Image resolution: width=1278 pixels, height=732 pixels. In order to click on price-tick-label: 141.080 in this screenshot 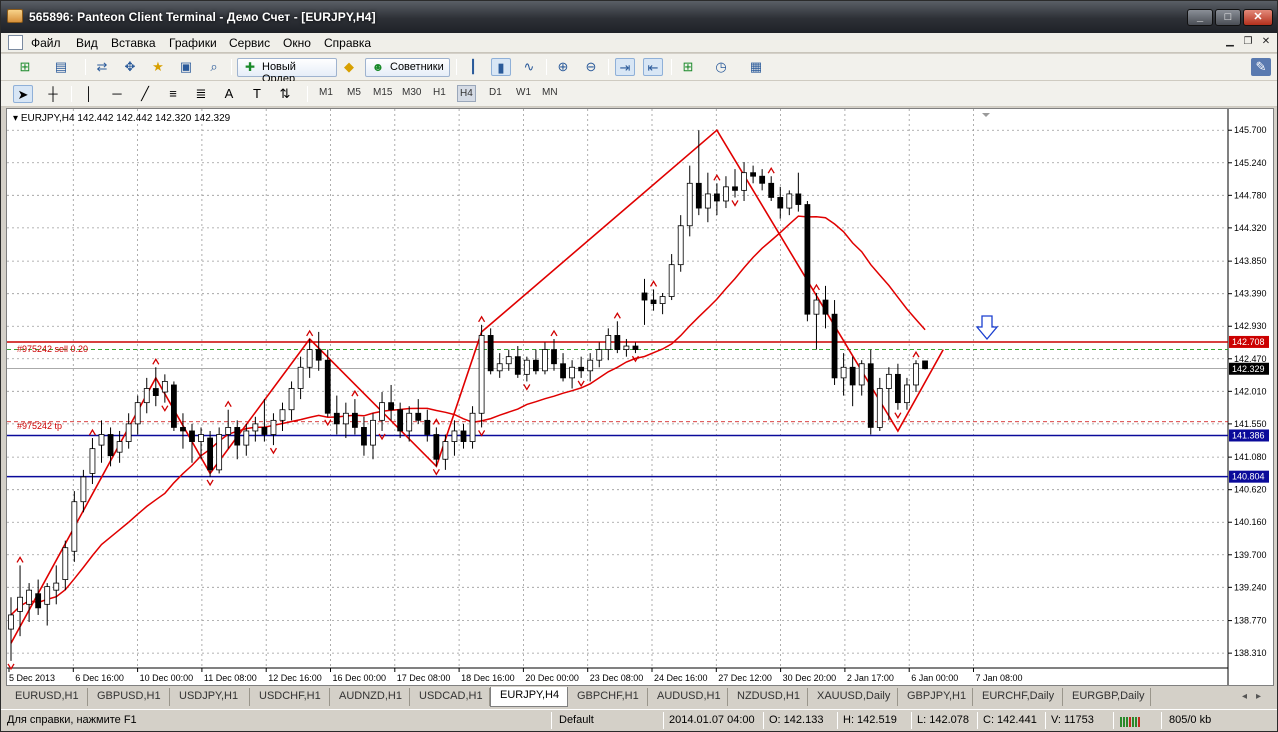, I will do `click(1250, 457)`.